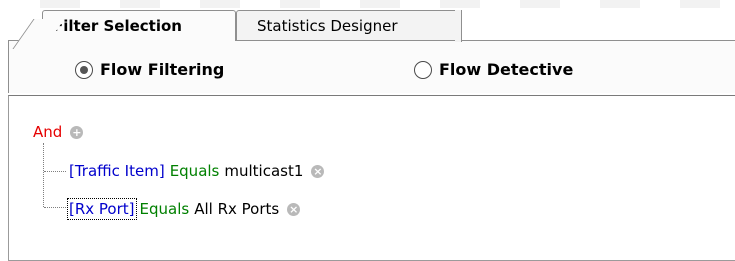  I want to click on condition-field: [Rx Port], so click(102, 209).